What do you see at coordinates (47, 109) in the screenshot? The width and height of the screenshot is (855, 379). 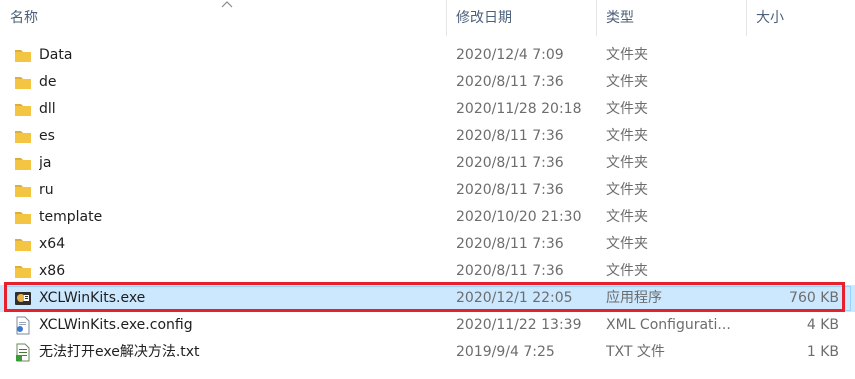 I see `file-name: dll` at bounding box center [47, 109].